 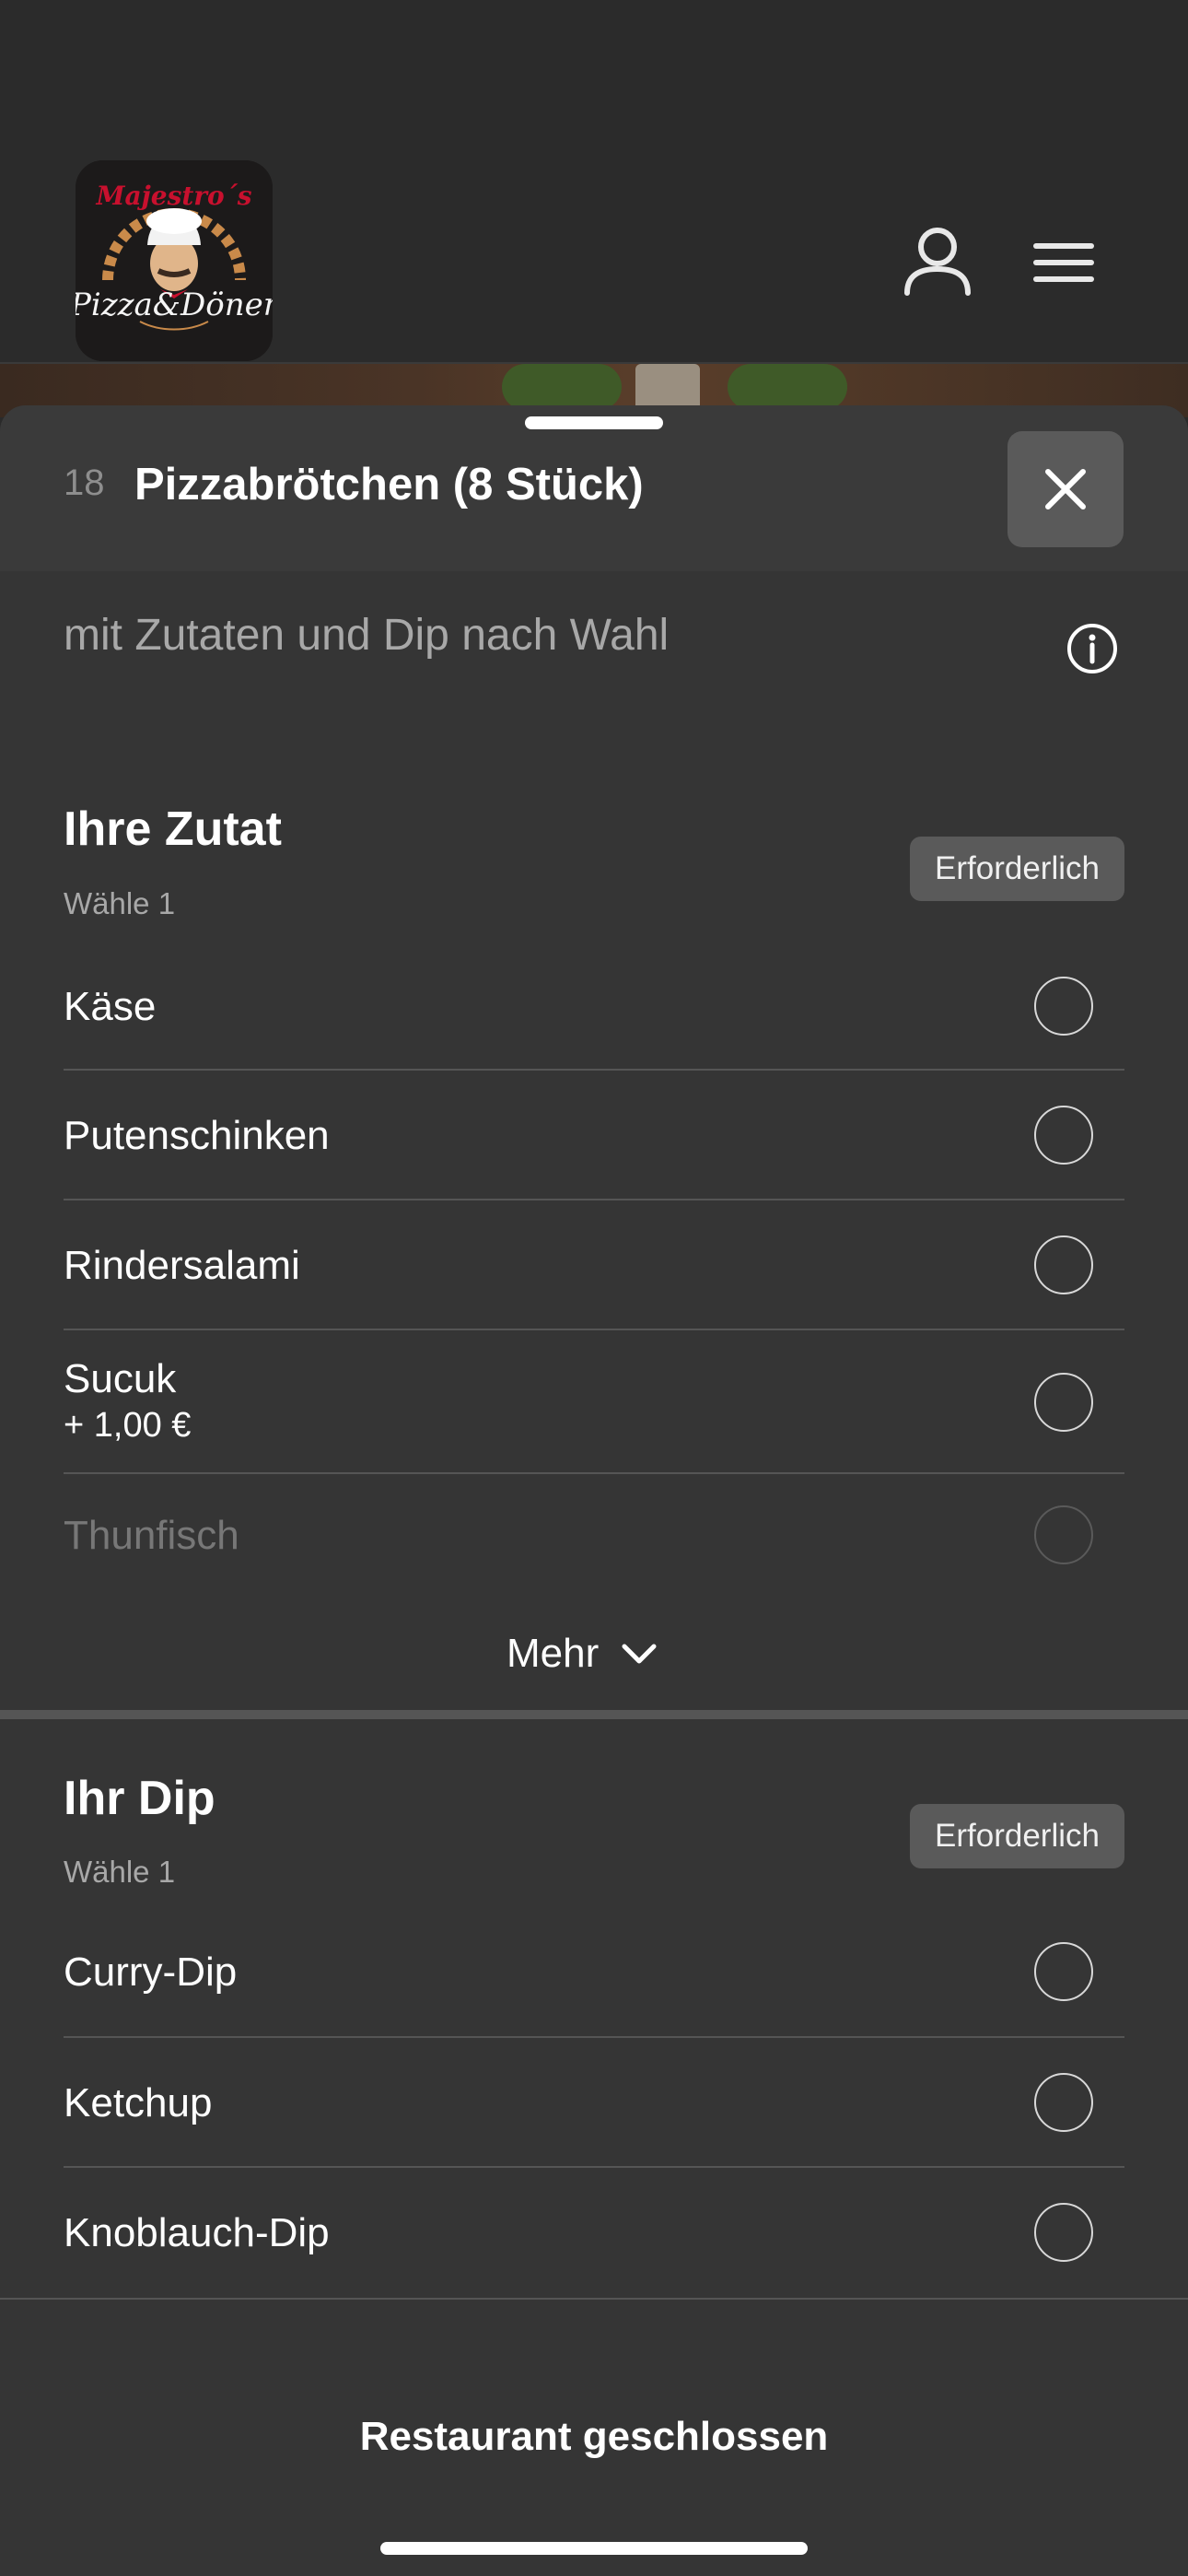 What do you see at coordinates (173, 829) in the screenshot?
I see `group-title-zutat: Ihre Zutat` at bounding box center [173, 829].